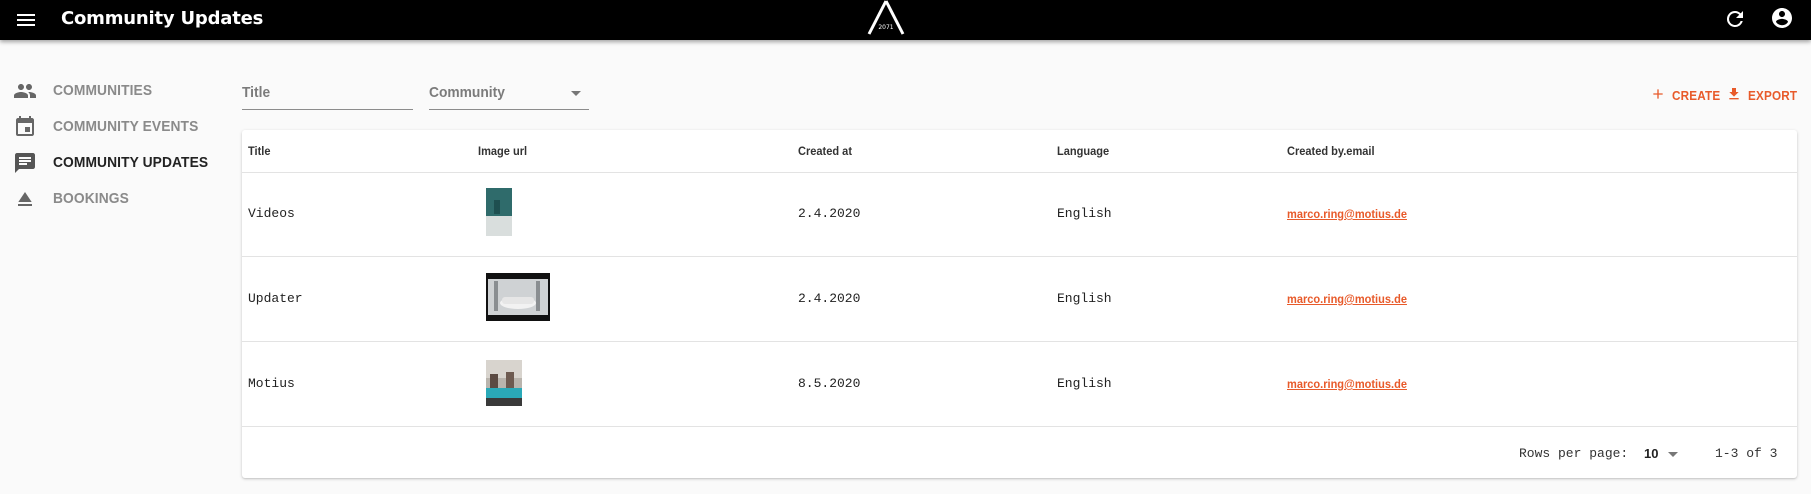  What do you see at coordinates (825, 151) in the screenshot?
I see `column-header-created-at: Created at` at bounding box center [825, 151].